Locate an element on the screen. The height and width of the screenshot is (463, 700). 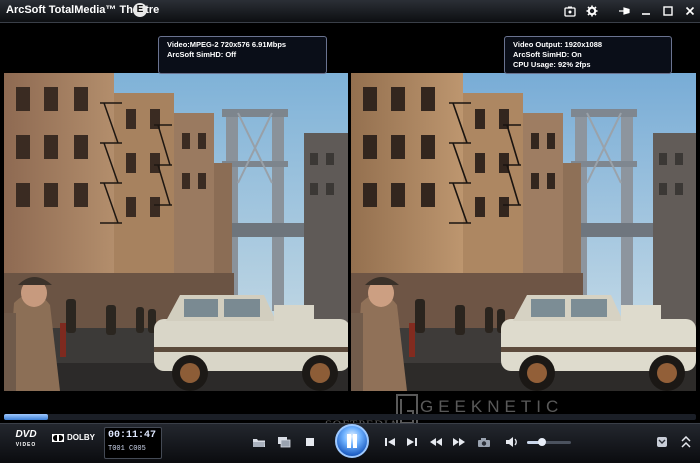
maximize-icon is located at coordinates (668, 11).